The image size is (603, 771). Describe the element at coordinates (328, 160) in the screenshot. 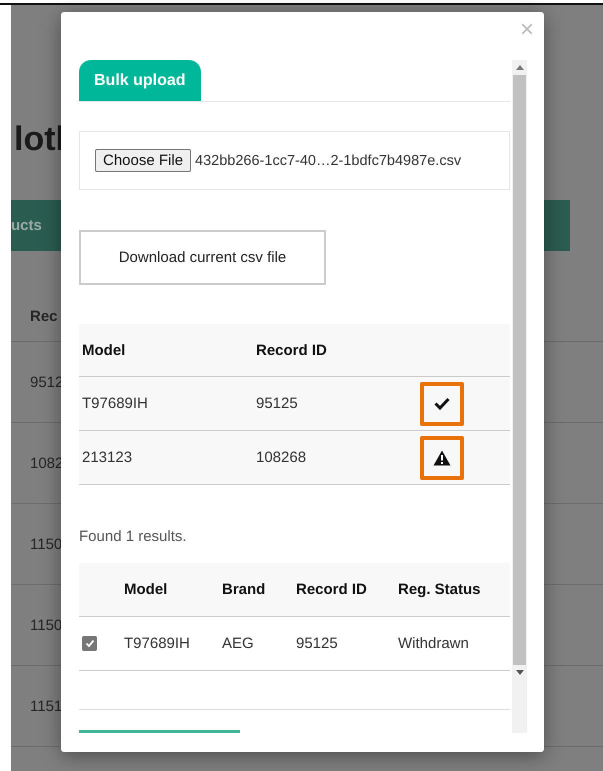

I see `file-name: 432bb266-1cc7-40…2-1bdfc7b4987e.csv` at that location.